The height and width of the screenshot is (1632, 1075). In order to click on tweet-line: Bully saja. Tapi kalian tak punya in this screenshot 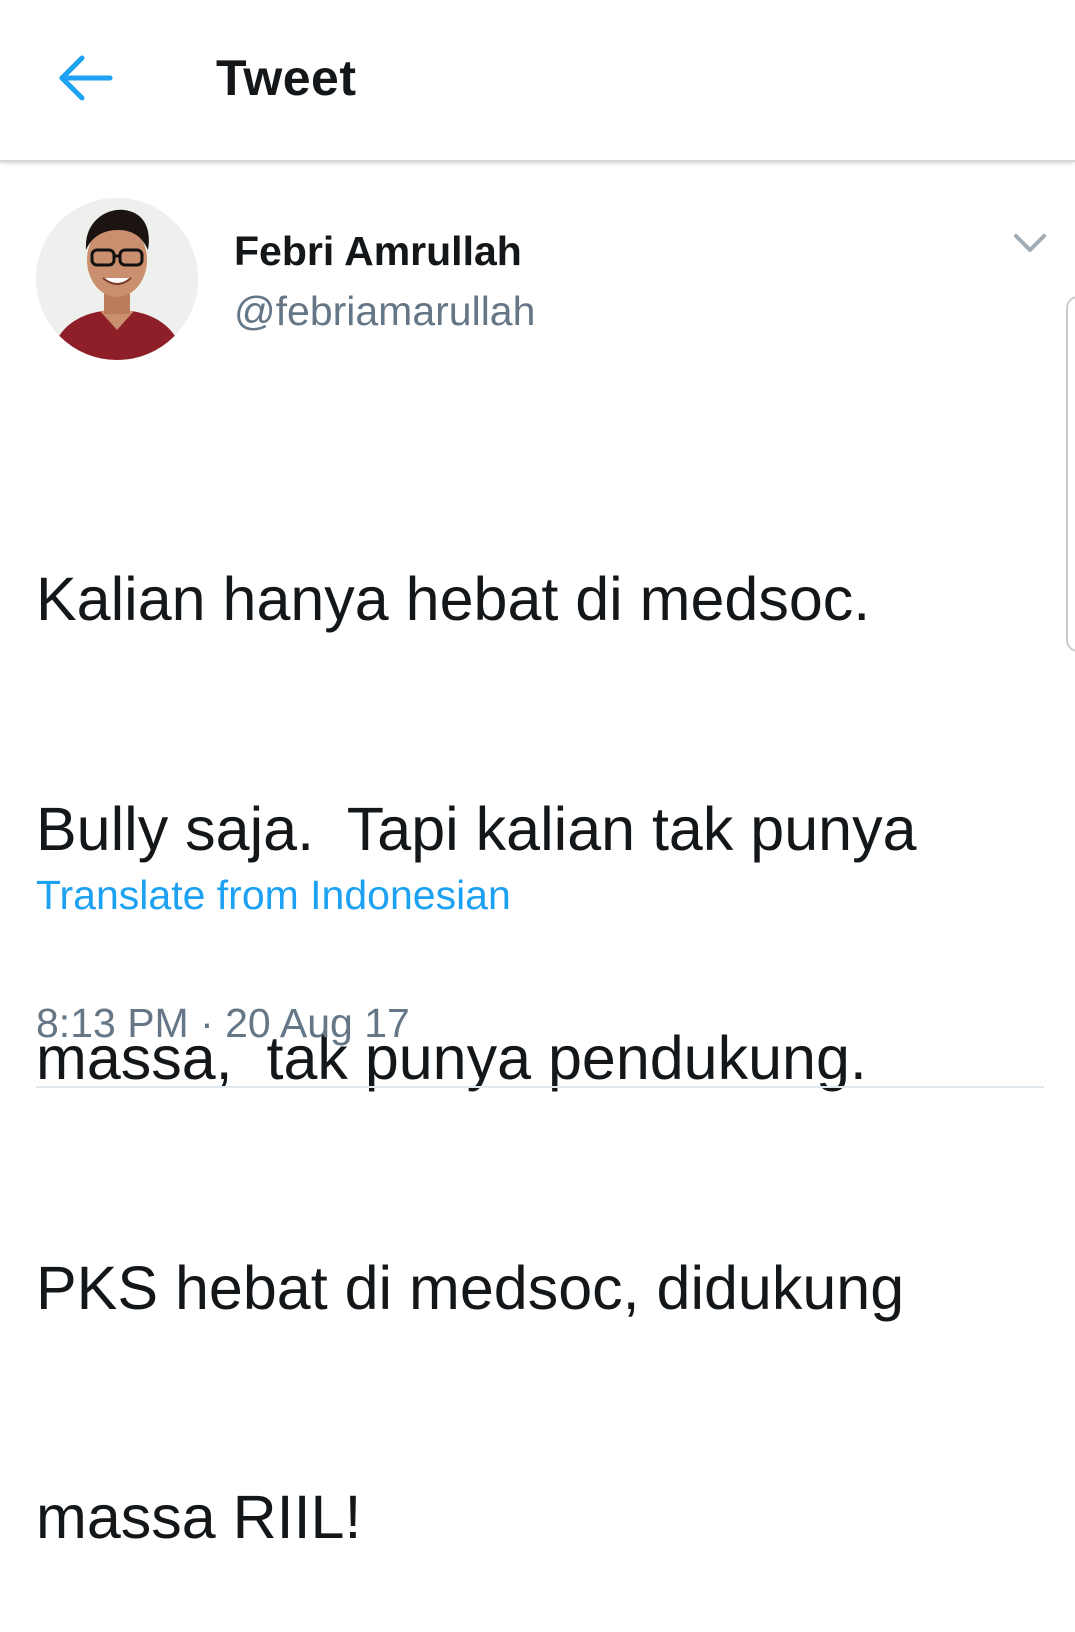, I will do `click(476, 828)`.